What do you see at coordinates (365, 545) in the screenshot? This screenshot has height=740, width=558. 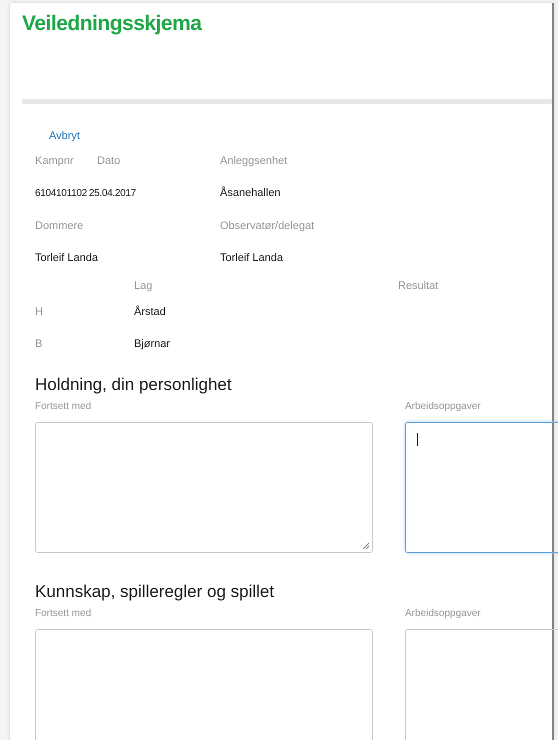 I see `resize-handle-icon` at bounding box center [365, 545].